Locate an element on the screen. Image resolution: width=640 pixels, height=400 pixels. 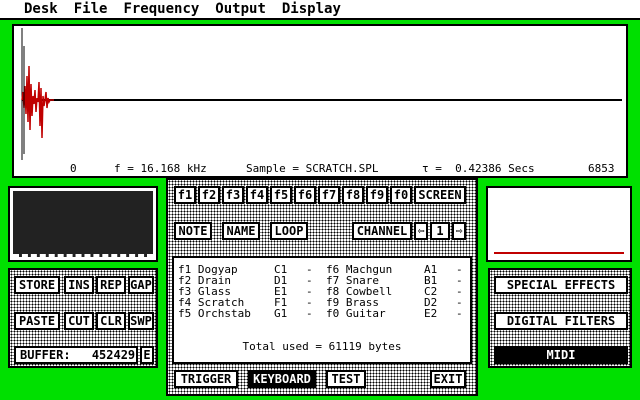
trigger-button: TRIGGER is located at coordinates (206, 379).